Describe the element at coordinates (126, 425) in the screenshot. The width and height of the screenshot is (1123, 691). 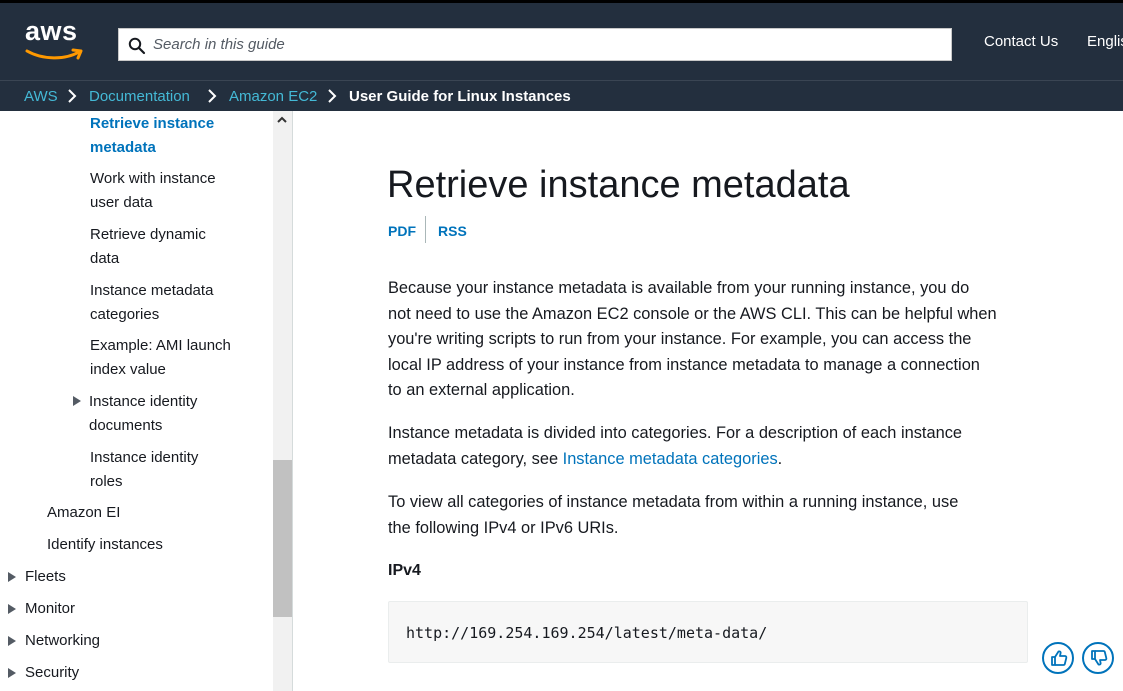
I see `sidebar-item-label: documents` at that location.